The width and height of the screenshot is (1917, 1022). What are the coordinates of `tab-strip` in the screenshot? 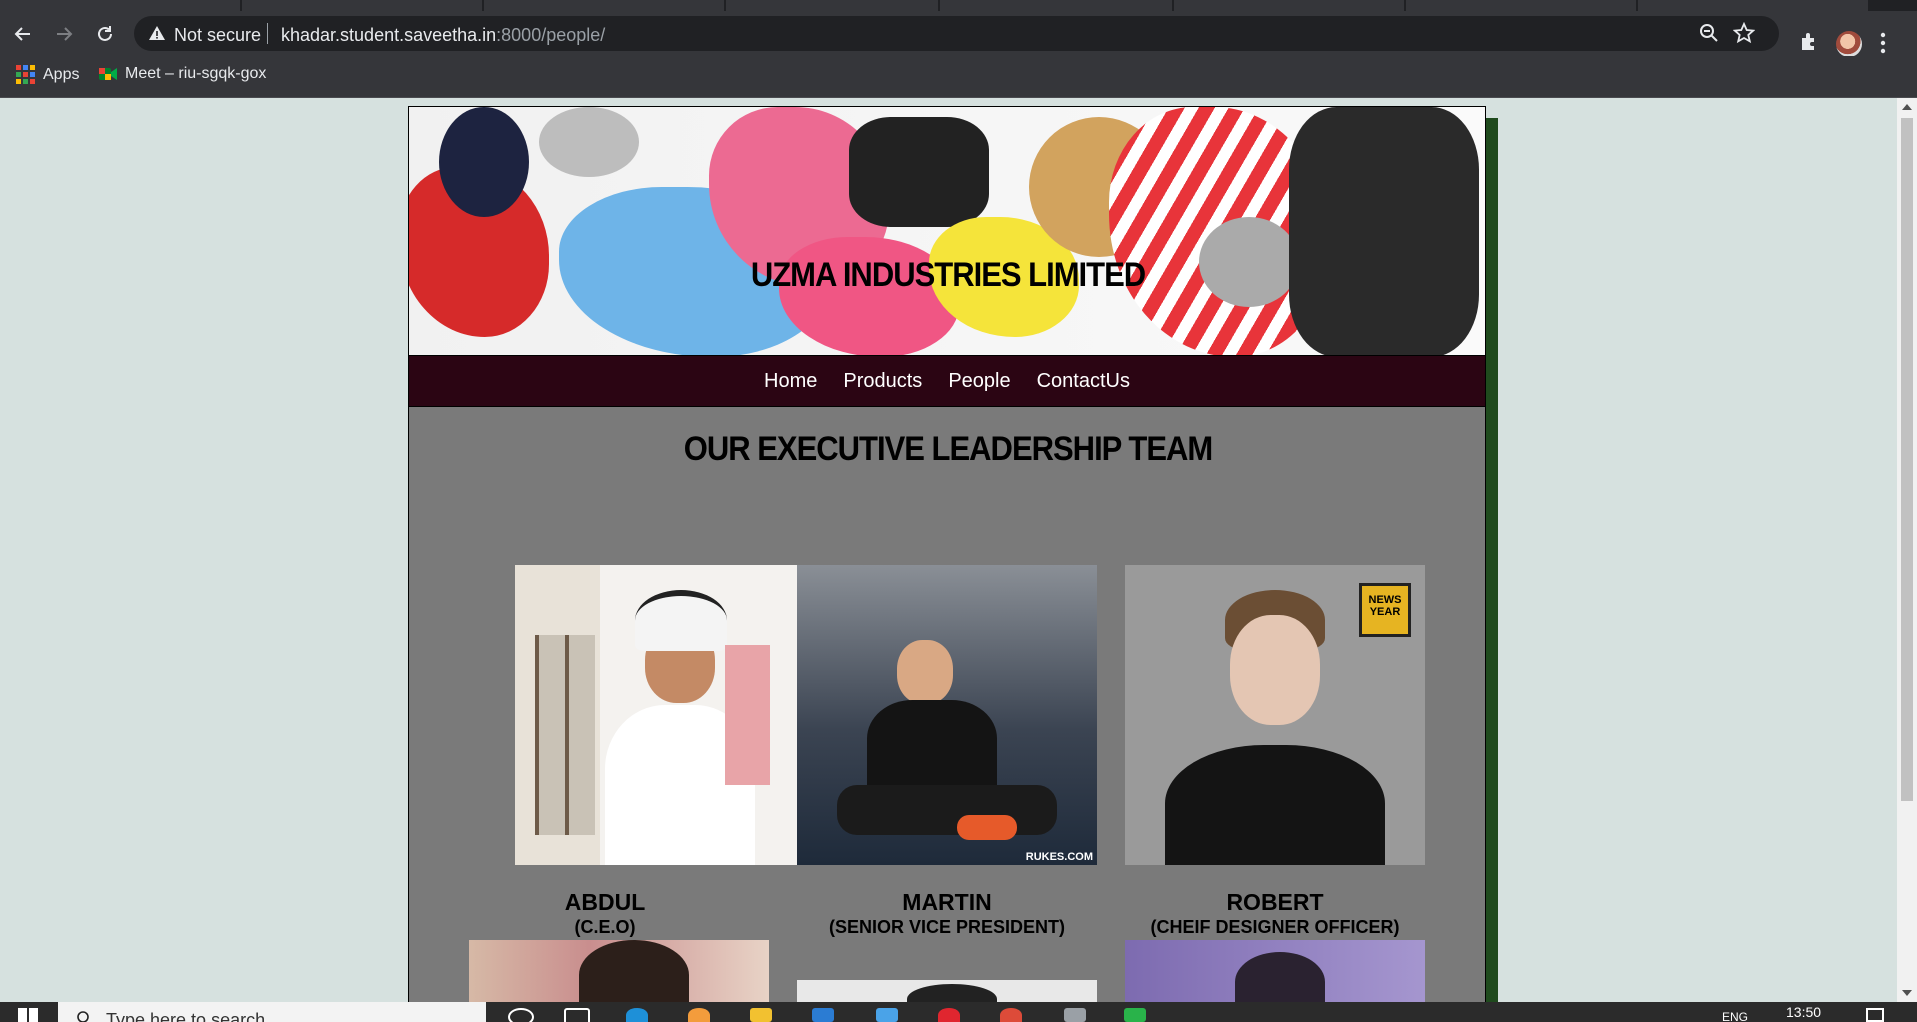 It's located at (958, 5).